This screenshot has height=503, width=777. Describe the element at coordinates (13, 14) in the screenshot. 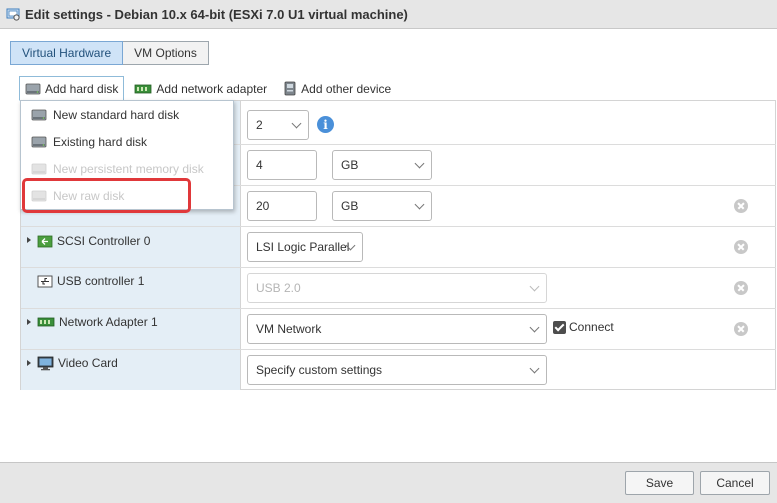

I see `vm-settings-icon` at that location.